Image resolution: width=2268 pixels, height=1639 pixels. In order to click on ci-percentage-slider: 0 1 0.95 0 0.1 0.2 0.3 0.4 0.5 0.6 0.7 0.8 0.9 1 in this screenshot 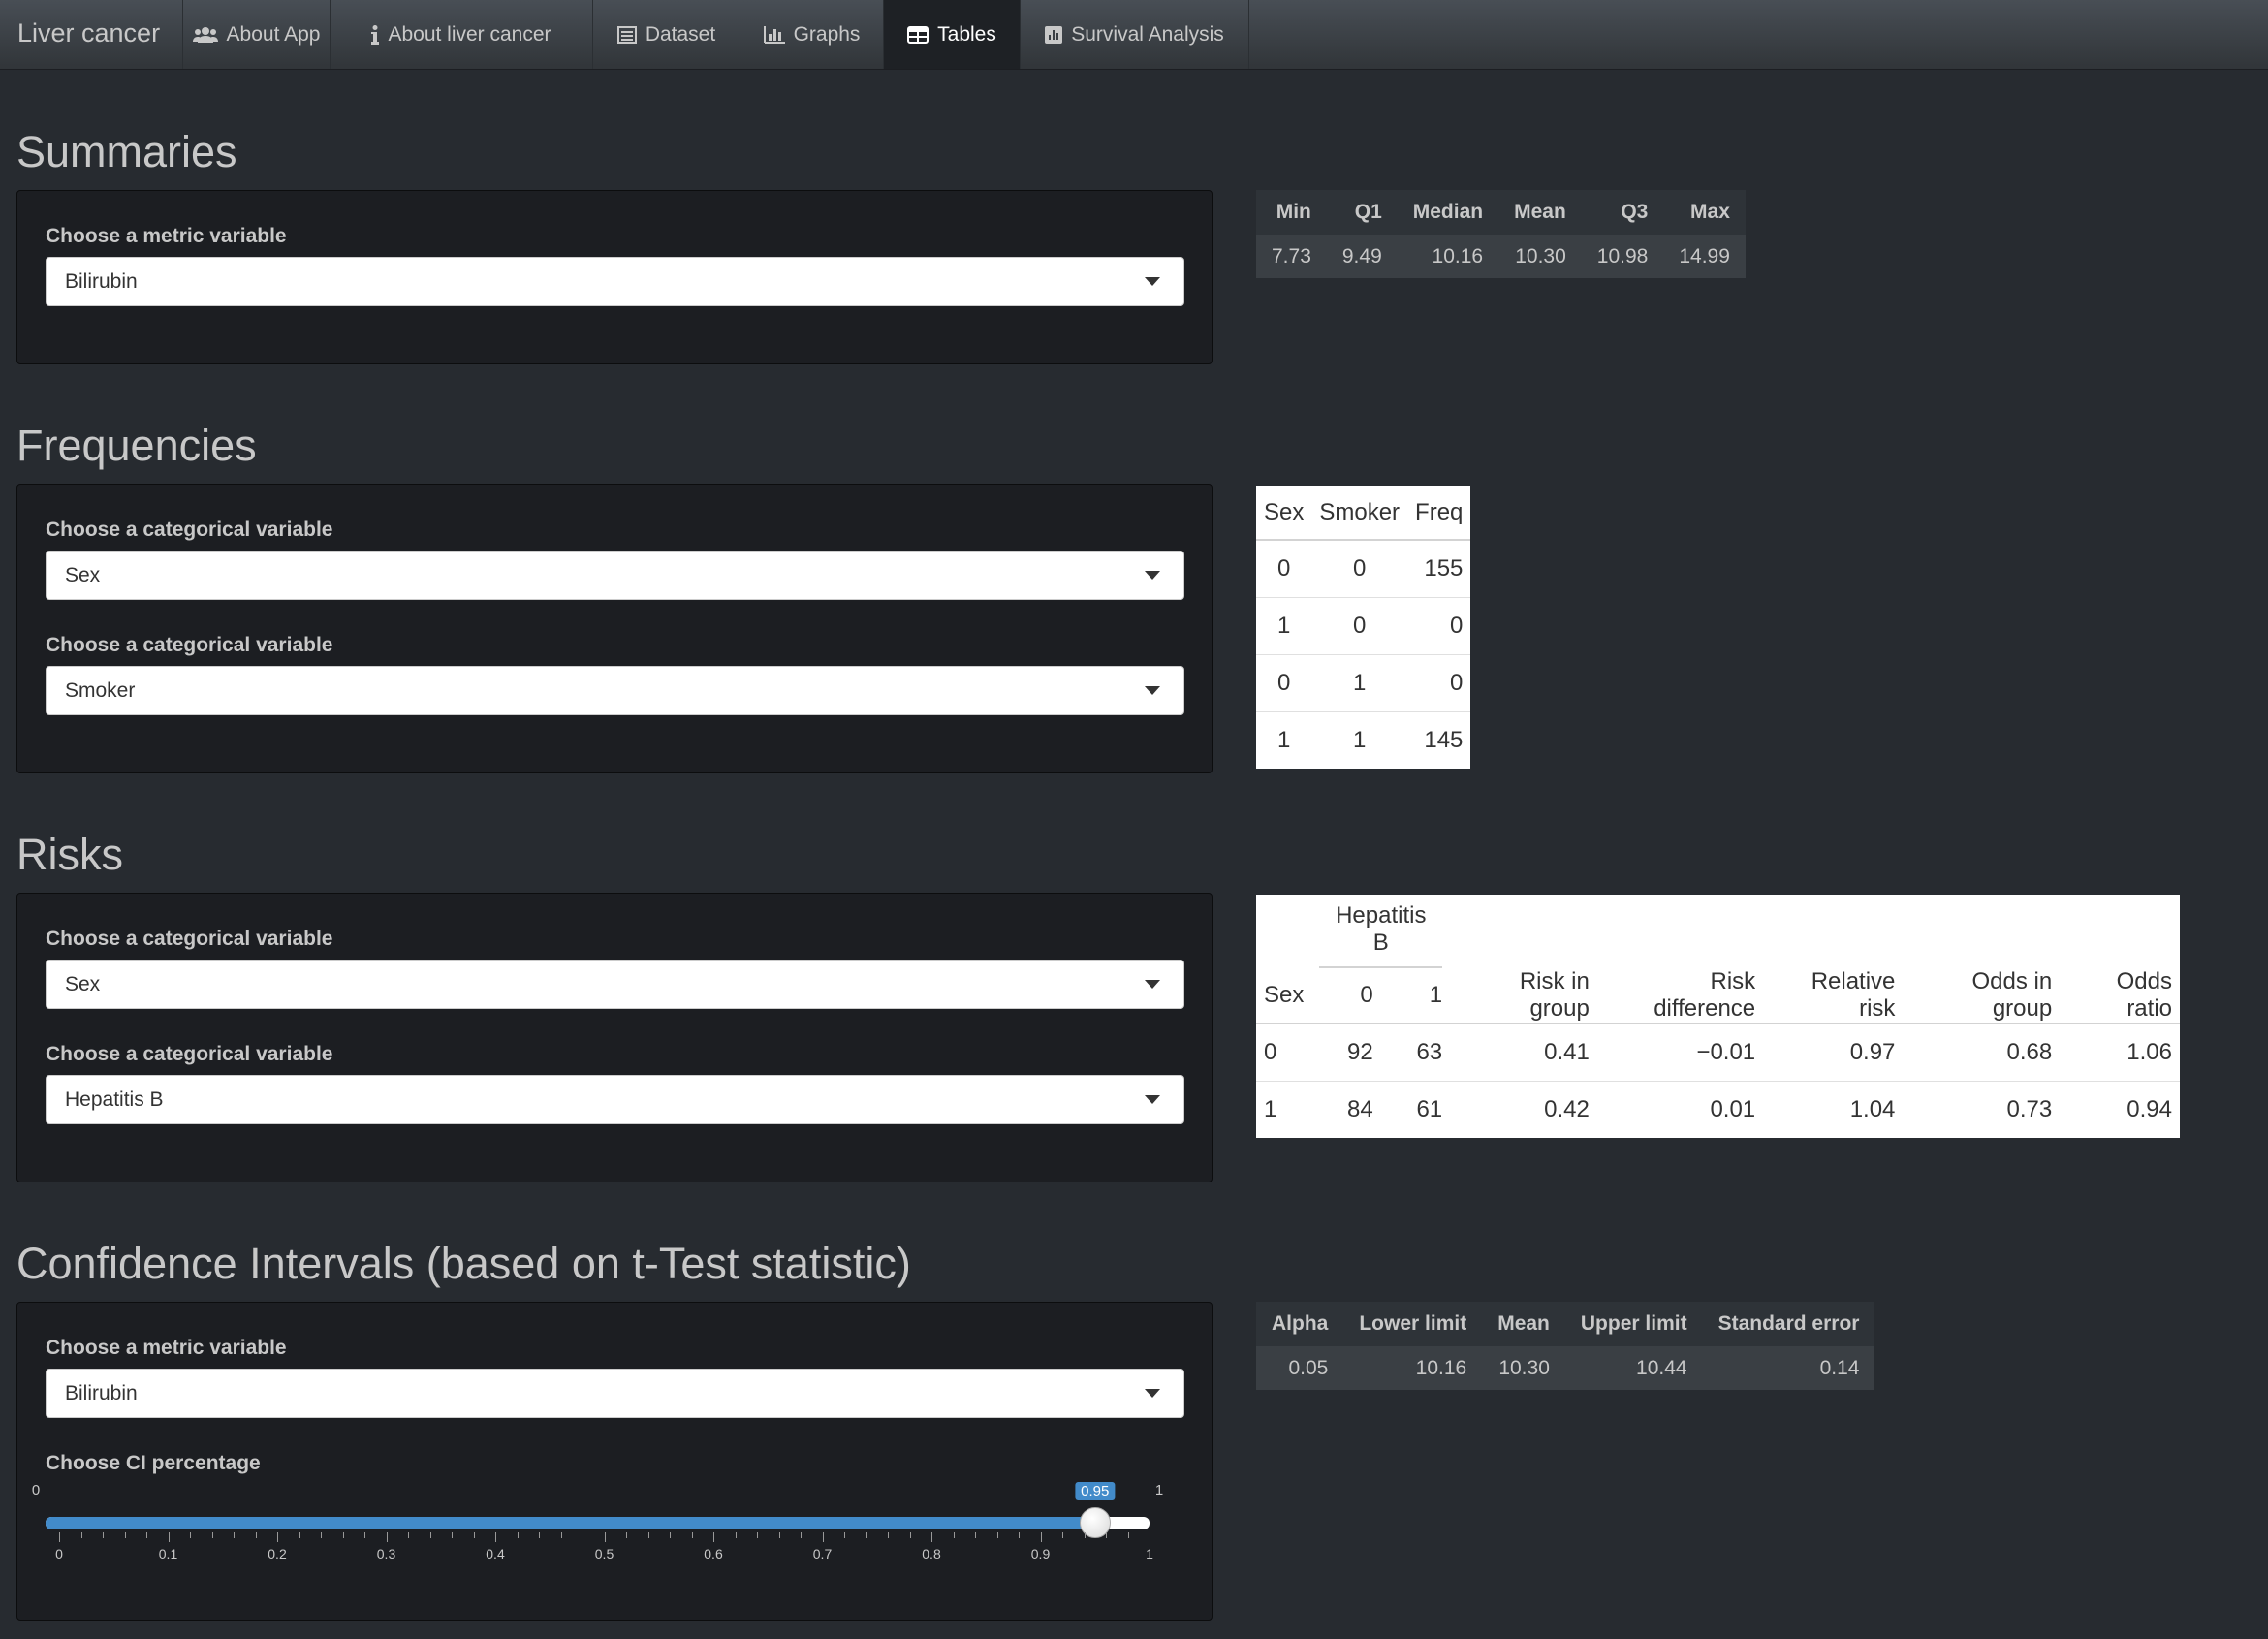, I will do `click(598, 1520)`.